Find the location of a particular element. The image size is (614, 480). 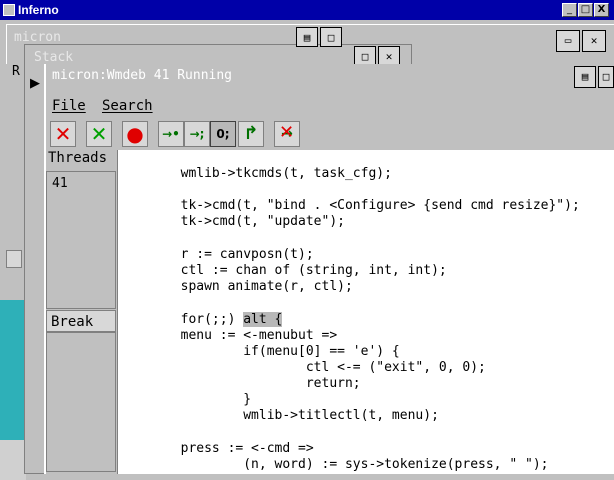

micron-close-button: ✕ is located at coordinates (594, 41).